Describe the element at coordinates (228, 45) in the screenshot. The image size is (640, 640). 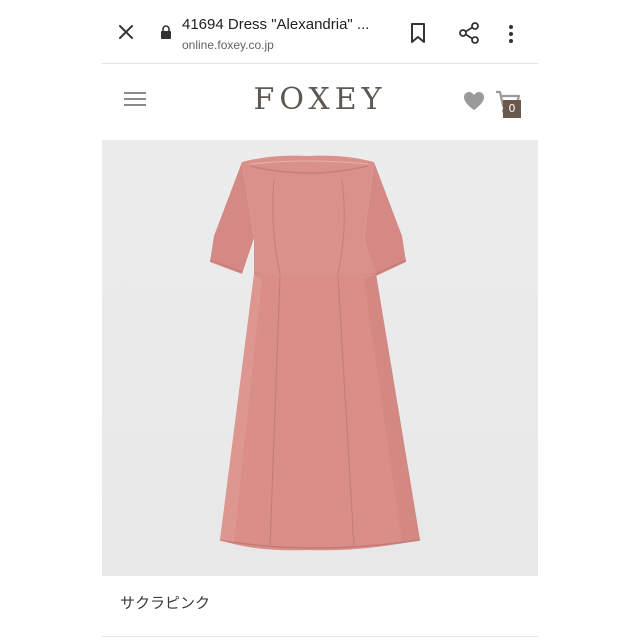
I see `url-text: online.foxey.co.jp` at that location.